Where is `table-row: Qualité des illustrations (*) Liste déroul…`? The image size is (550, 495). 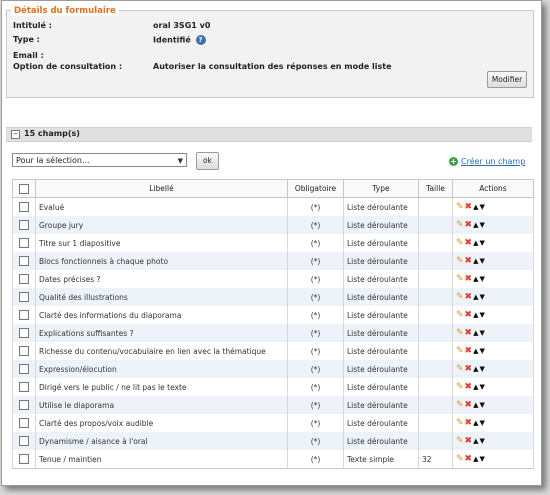
table-row: Qualité des illustrations (*) Liste déroul… is located at coordinates (273, 297).